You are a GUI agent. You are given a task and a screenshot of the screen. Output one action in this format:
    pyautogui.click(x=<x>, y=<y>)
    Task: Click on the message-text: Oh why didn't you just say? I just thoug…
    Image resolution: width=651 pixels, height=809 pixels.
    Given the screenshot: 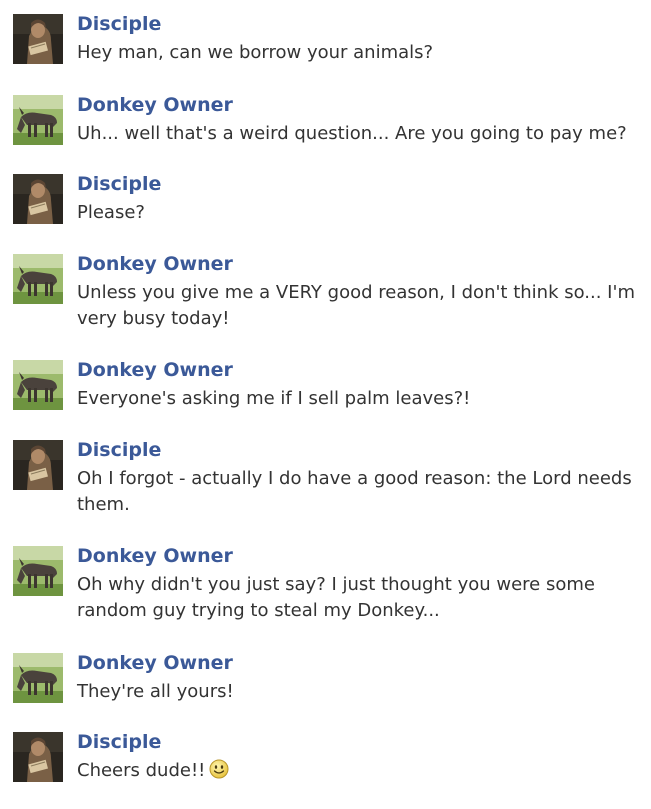 What is the action you would take?
    pyautogui.click(x=336, y=597)
    